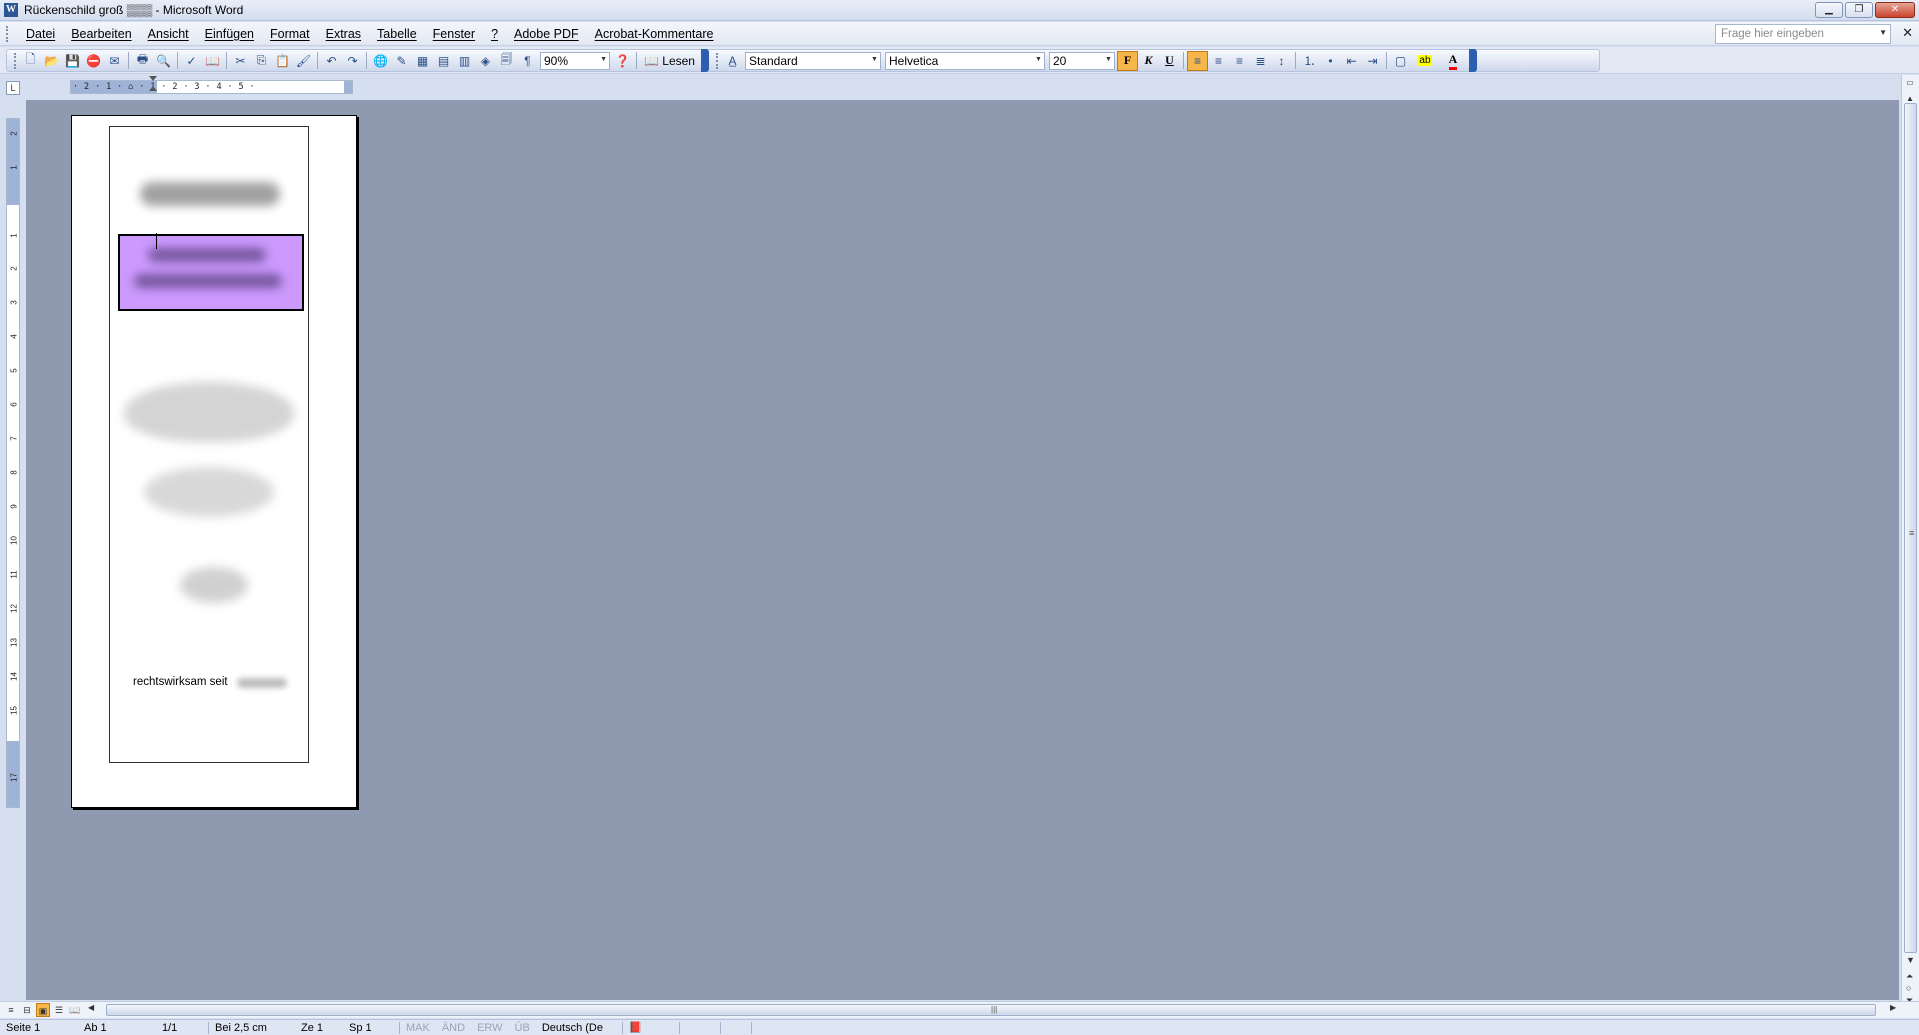 Image resolution: width=1919 pixels, height=1035 pixels. Describe the element at coordinates (443, 61) in the screenshot. I see `insert-excel-icon: ▤` at that location.